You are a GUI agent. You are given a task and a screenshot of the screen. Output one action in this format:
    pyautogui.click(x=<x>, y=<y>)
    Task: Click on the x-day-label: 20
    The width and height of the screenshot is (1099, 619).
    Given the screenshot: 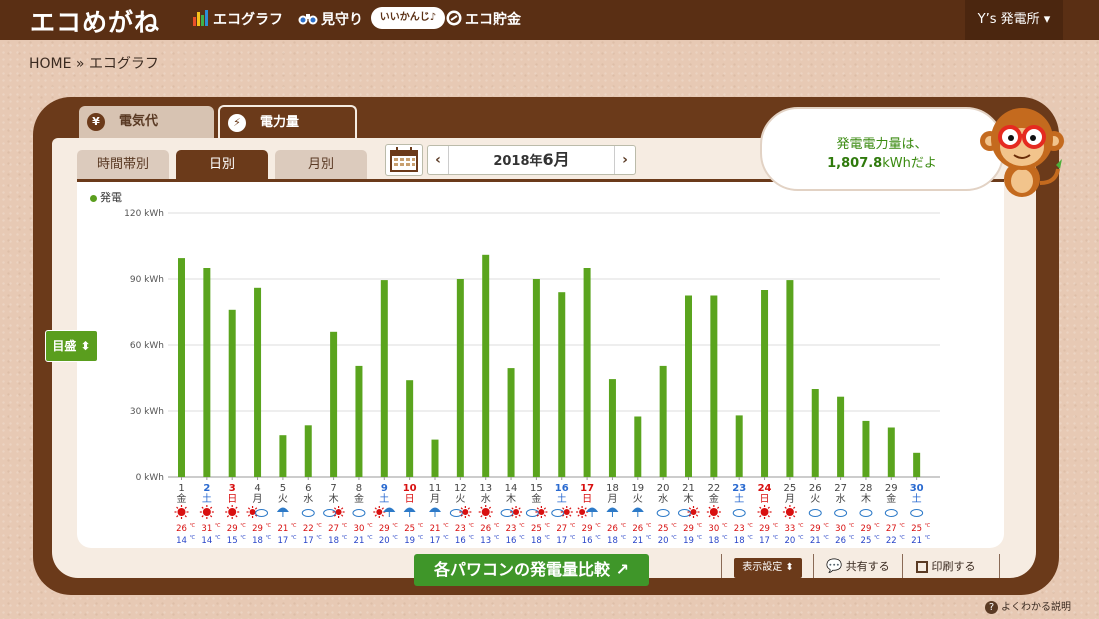 What is the action you would take?
    pyautogui.click(x=663, y=488)
    